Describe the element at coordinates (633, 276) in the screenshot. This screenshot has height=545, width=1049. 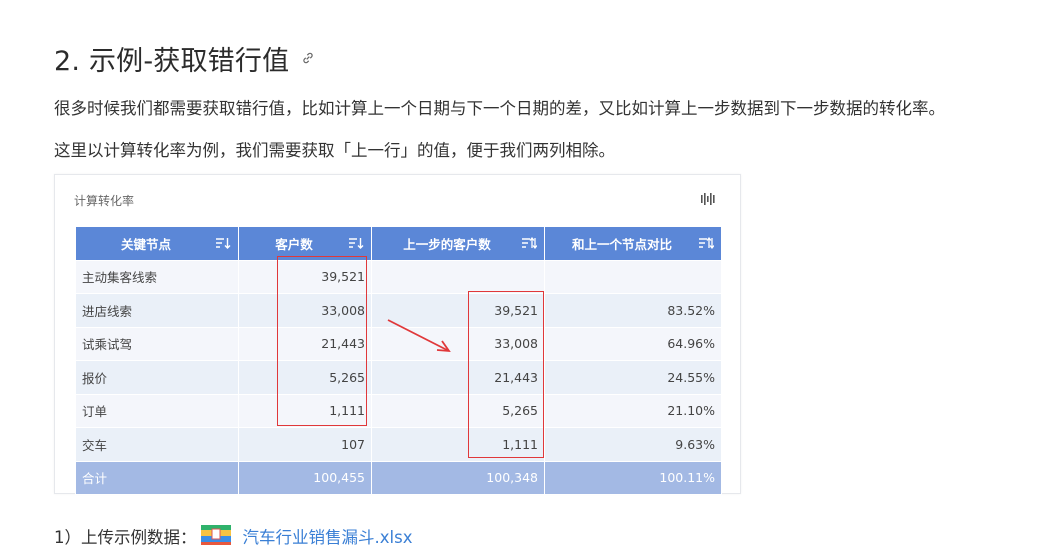
I see `cell-ratio` at that location.